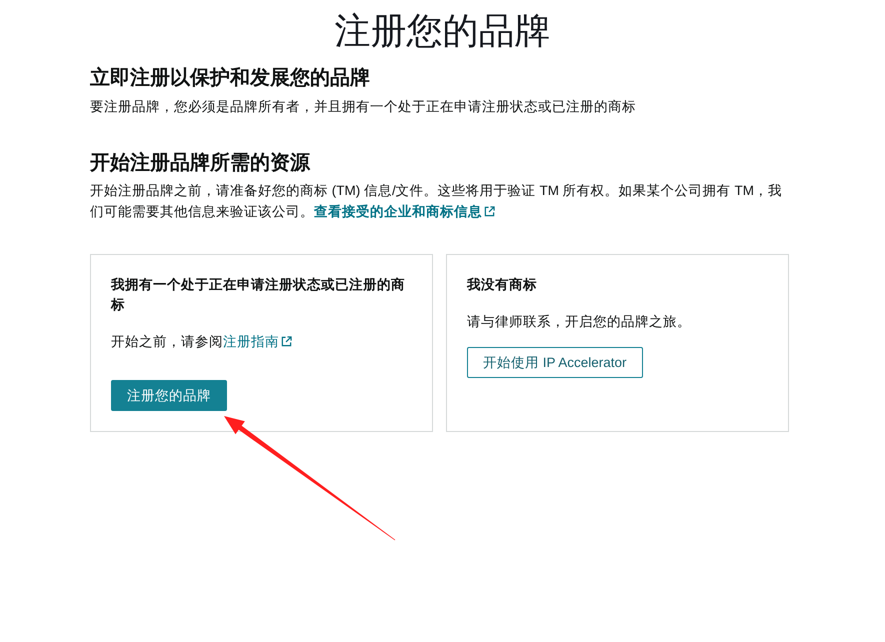 This screenshot has height=642, width=885. I want to click on intro-text: 要注册品牌，您必须是品牌所有者，并且拥有一个处于正在申请注册状态或已注册的商标, so click(363, 107).